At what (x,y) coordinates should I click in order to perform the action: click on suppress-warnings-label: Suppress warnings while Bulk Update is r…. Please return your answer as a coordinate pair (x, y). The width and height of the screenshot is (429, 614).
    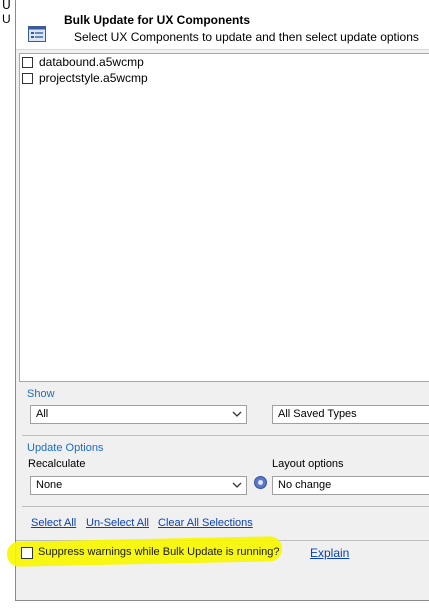
    Looking at the image, I should click on (159, 552).